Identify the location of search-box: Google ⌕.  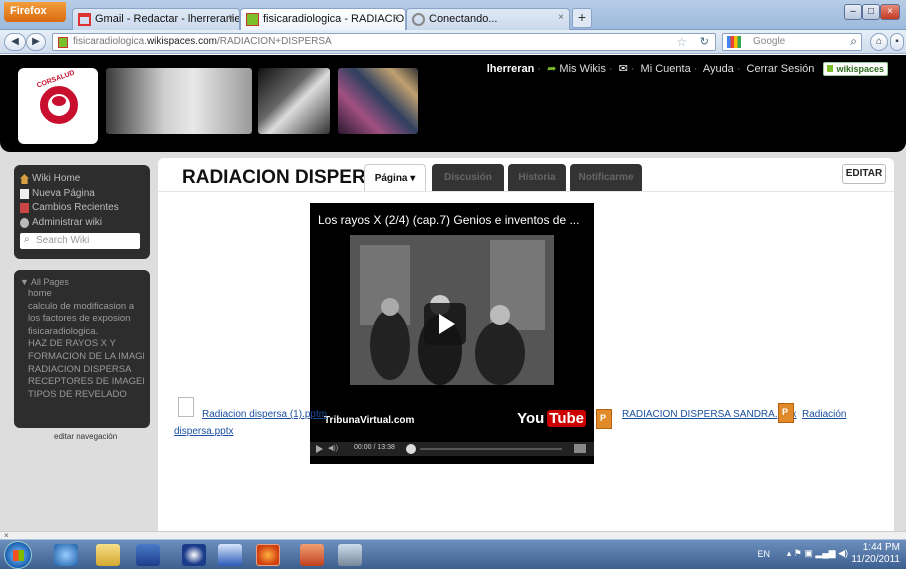
(792, 42).